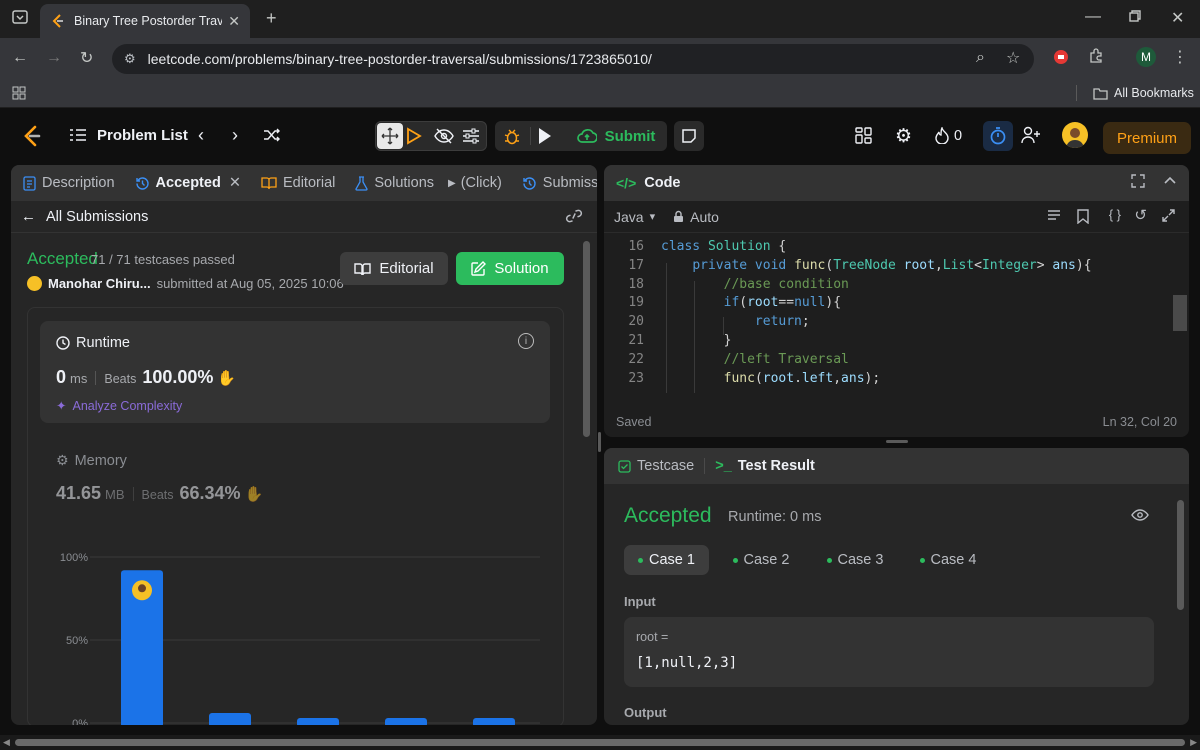 Image resolution: width=1200 pixels, height=750 pixels. Describe the element at coordinates (34, 283) in the screenshot. I see `author-avatar` at that location.